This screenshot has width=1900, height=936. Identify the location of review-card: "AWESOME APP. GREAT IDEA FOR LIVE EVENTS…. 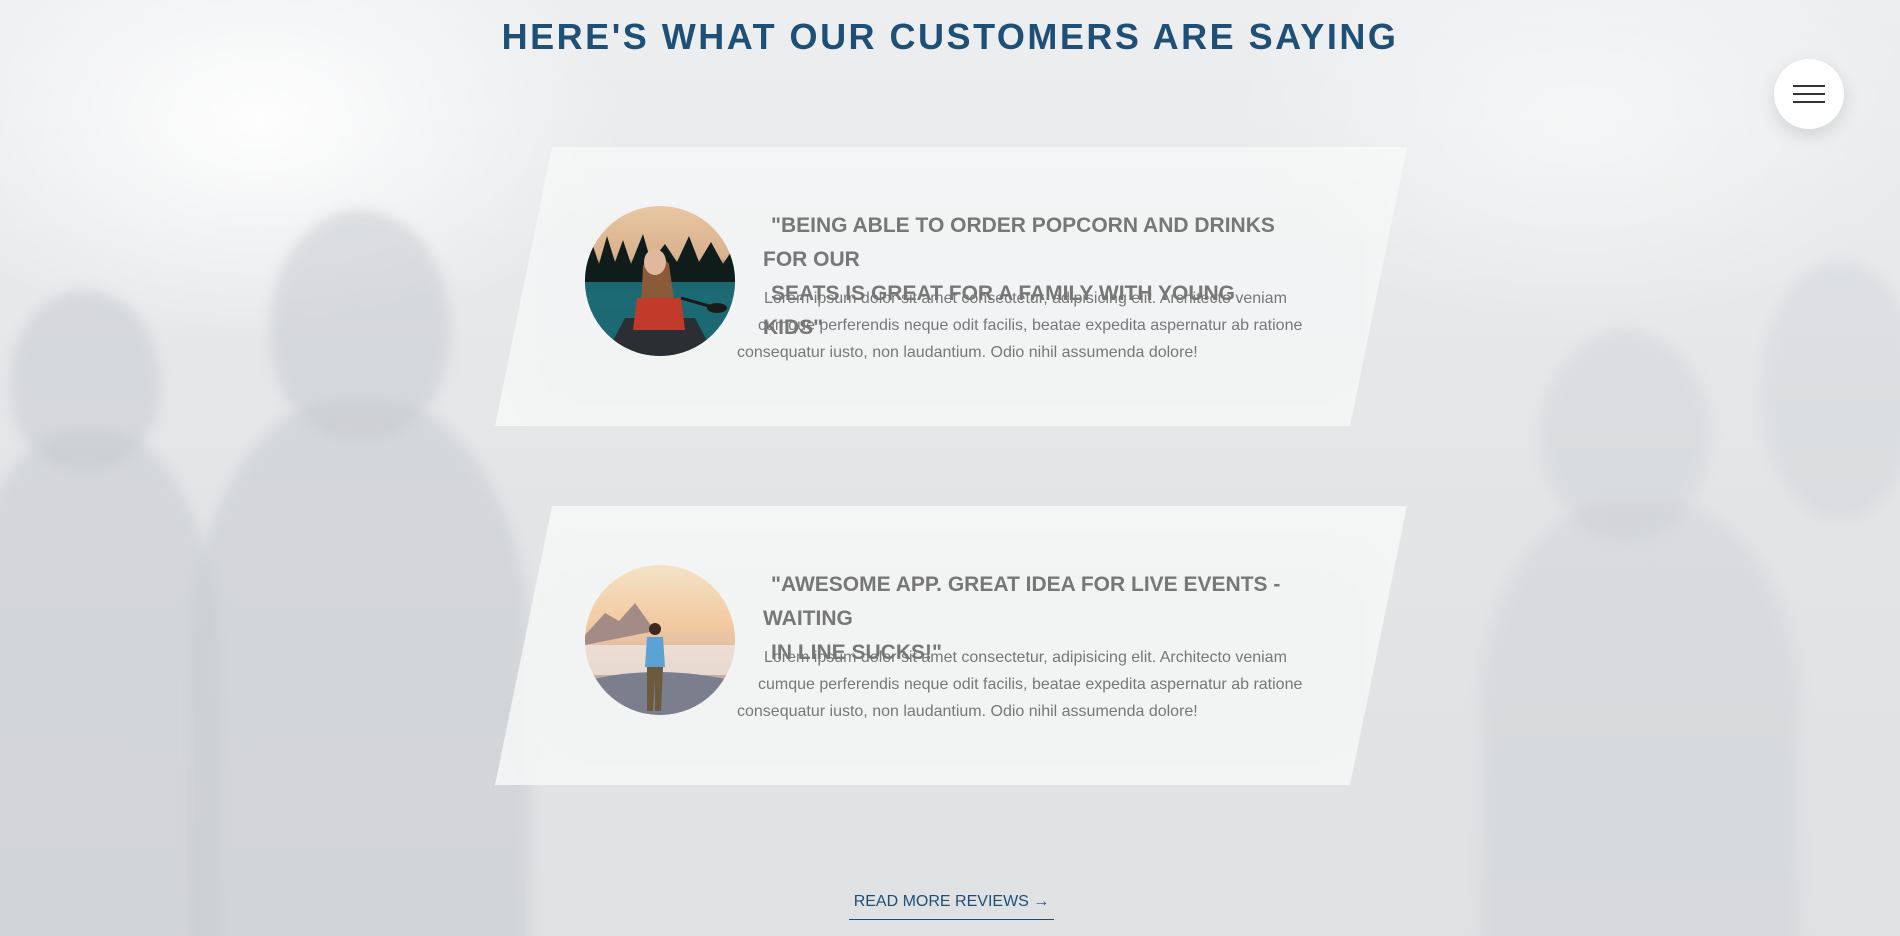
(951, 645).